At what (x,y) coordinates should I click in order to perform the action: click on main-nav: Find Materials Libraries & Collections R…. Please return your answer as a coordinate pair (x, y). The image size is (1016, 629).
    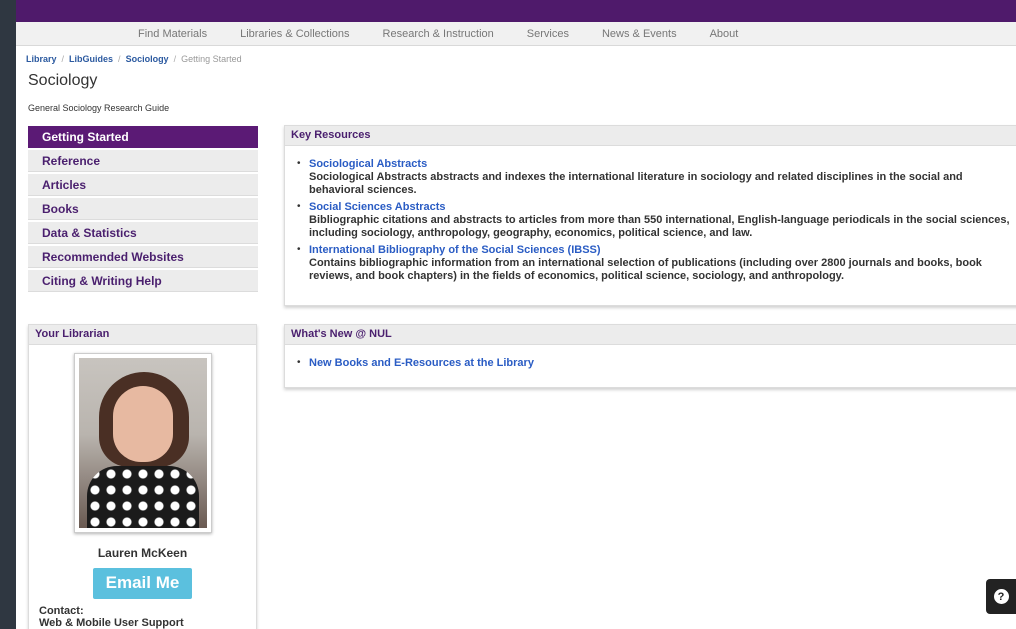
    Looking at the image, I should click on (516, 34).